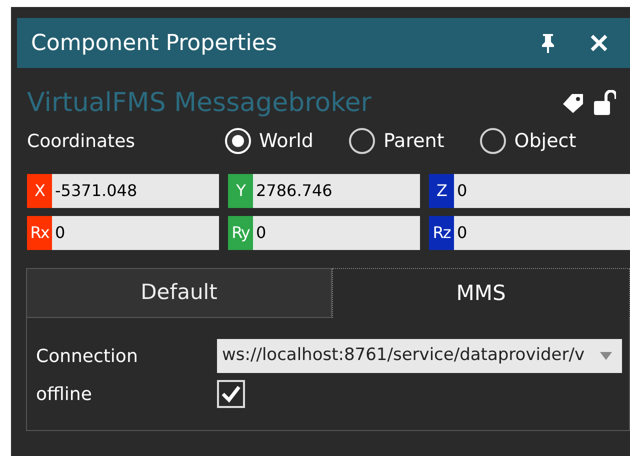  Describe the element at coordinates (396, 141) in the screenshot. I see `radio-option: Parent` at that location.